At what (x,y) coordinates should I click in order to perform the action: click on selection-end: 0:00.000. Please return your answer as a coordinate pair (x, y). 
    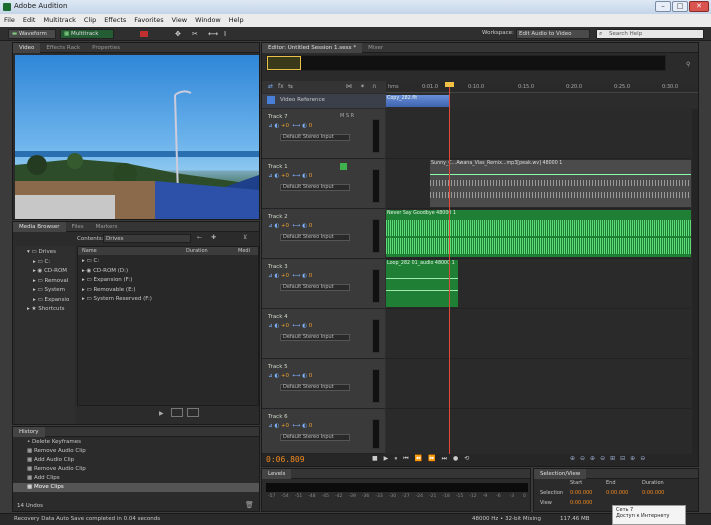
    Looking at the image, I should click on (617, 493).